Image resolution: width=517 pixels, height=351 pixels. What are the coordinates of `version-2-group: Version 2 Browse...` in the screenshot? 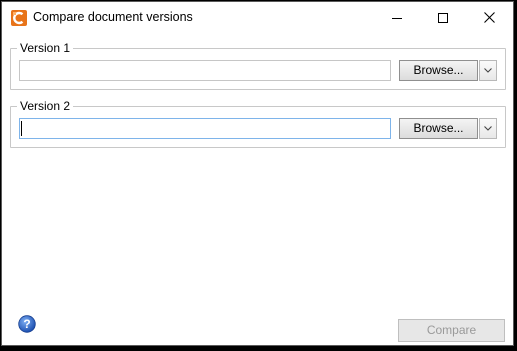 It's located at (258, 123).